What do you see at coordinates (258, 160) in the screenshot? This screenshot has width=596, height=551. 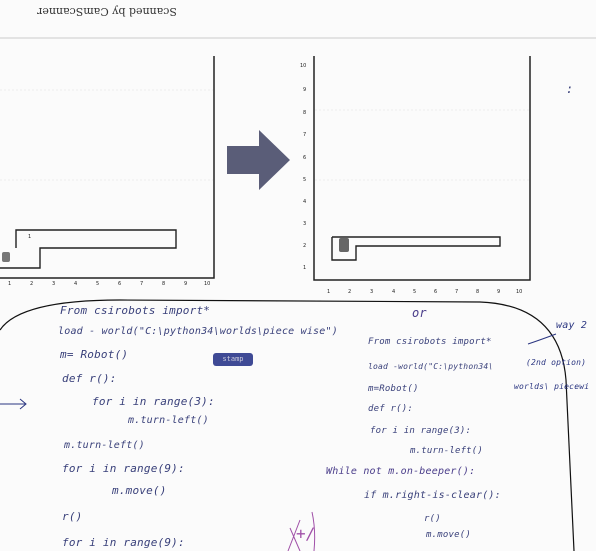 I see `right-arrow-shape` at bounding box center [258, 160].